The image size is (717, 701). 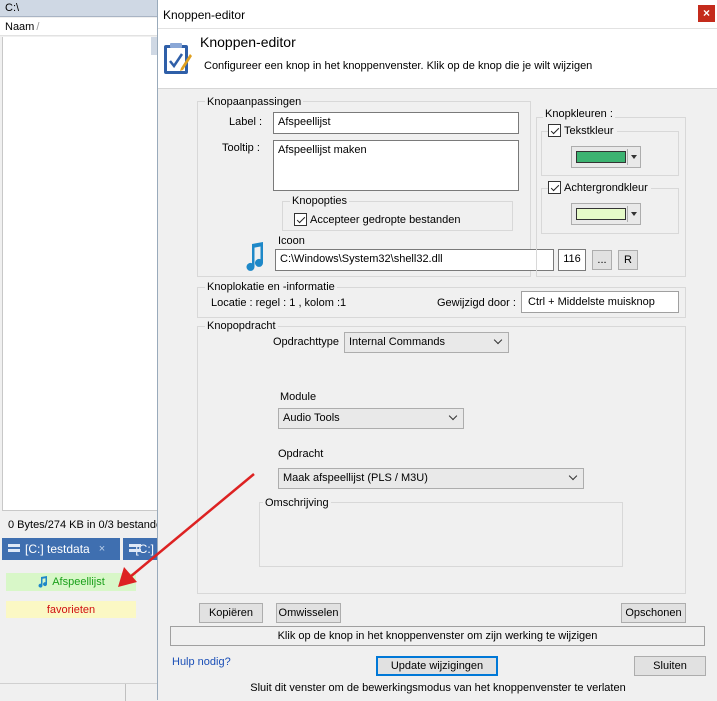 I want to click on status-divider, so click(x=125, y=692).